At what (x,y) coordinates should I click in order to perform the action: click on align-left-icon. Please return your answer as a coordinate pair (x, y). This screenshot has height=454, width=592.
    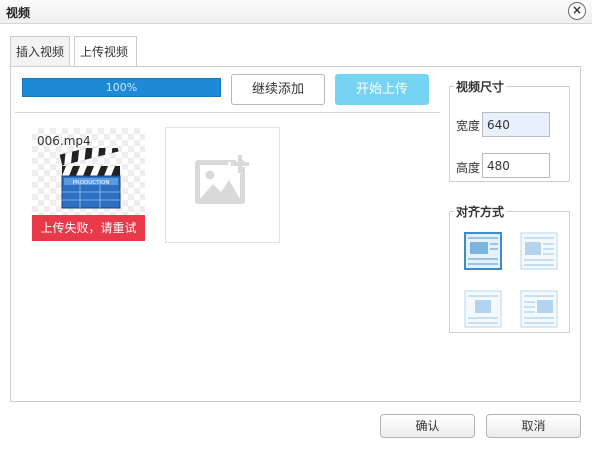
    Looking at the image, I should click on (539, 251).